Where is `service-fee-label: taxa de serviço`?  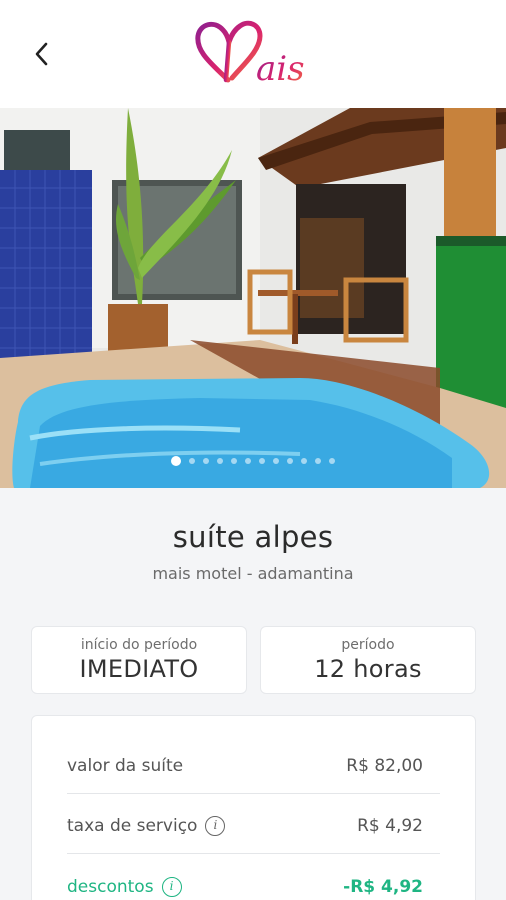 service-fee-label: taxa de serviço is located at coordinates (132, 826).